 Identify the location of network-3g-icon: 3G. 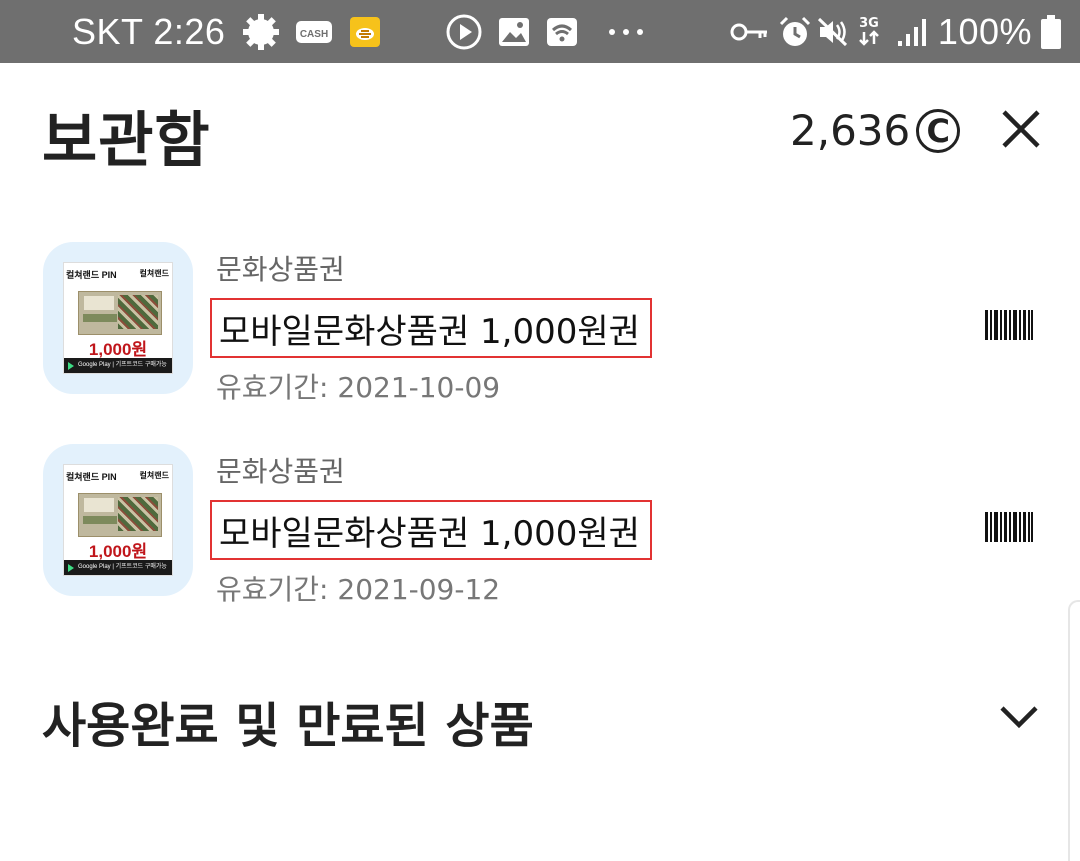
(869, 31).